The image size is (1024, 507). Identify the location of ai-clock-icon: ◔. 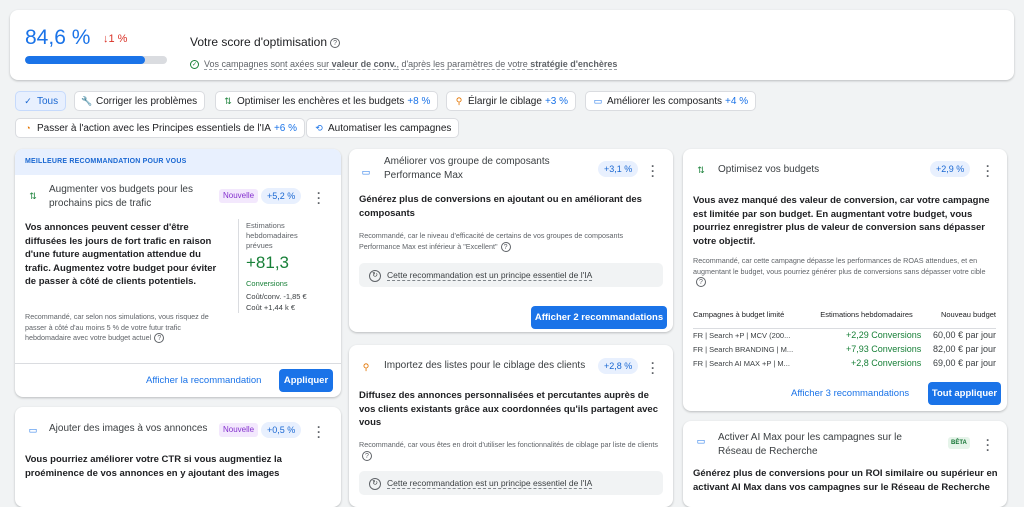
(28, 128).